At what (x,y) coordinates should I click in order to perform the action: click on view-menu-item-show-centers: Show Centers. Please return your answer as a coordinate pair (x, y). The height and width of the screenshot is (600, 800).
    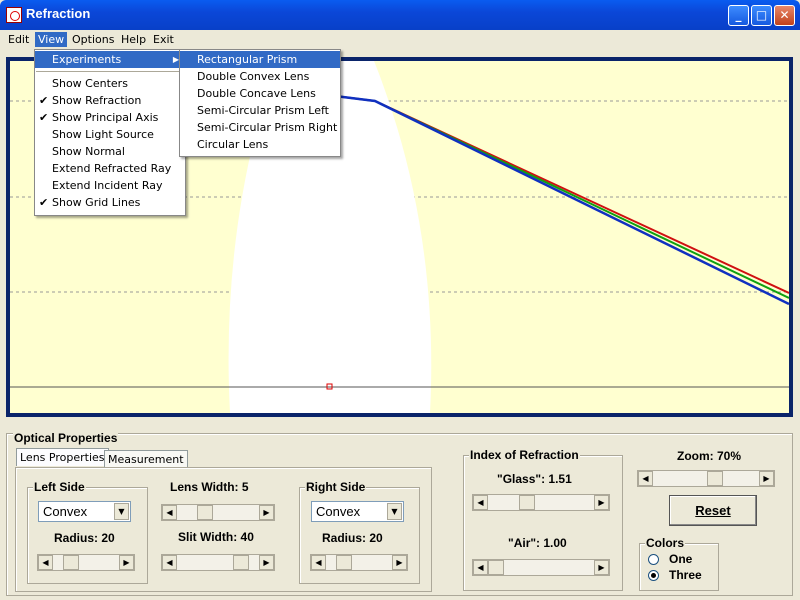
    Looking at the image, I should click on (110, 83).